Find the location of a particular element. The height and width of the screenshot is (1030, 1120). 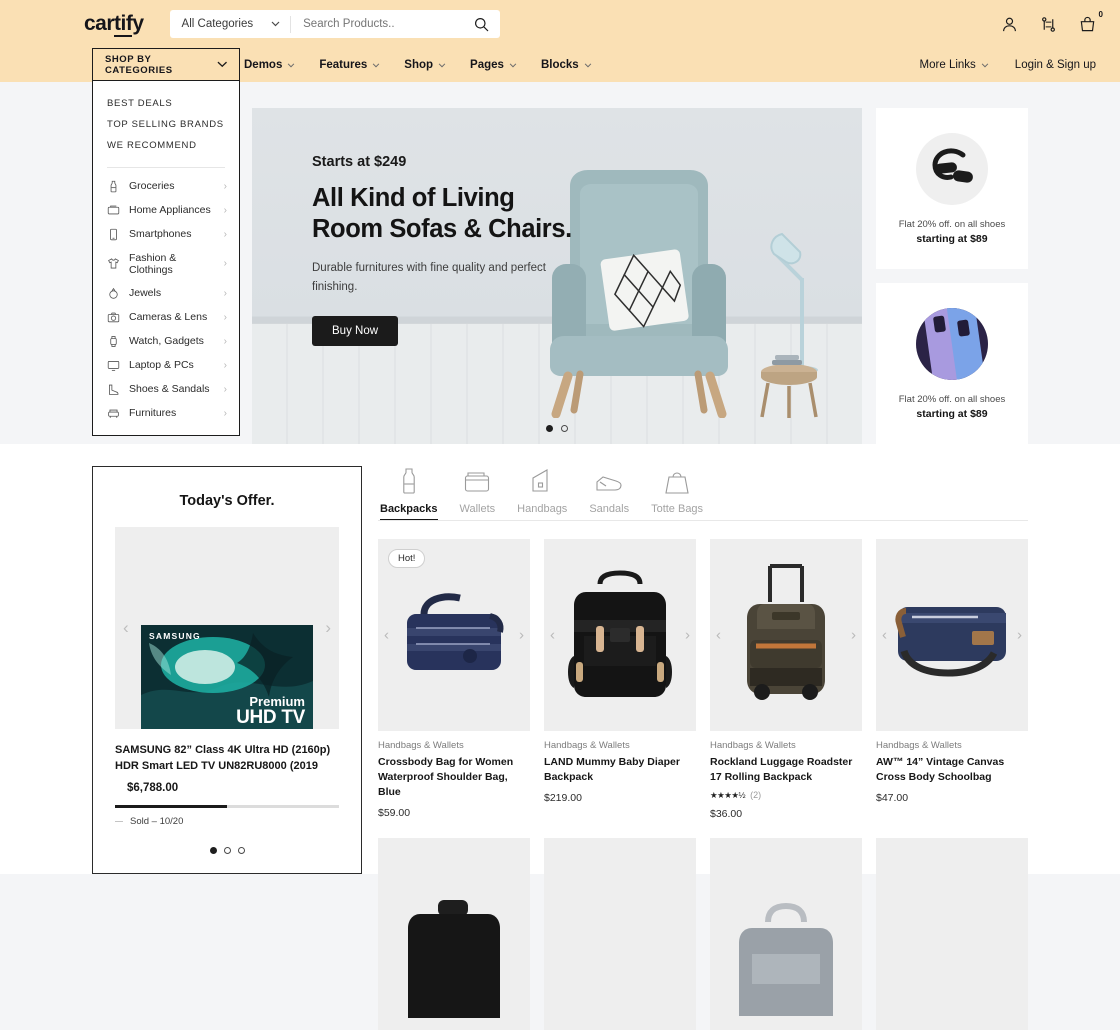

bottle-icon is located at coordinates (113, 186).